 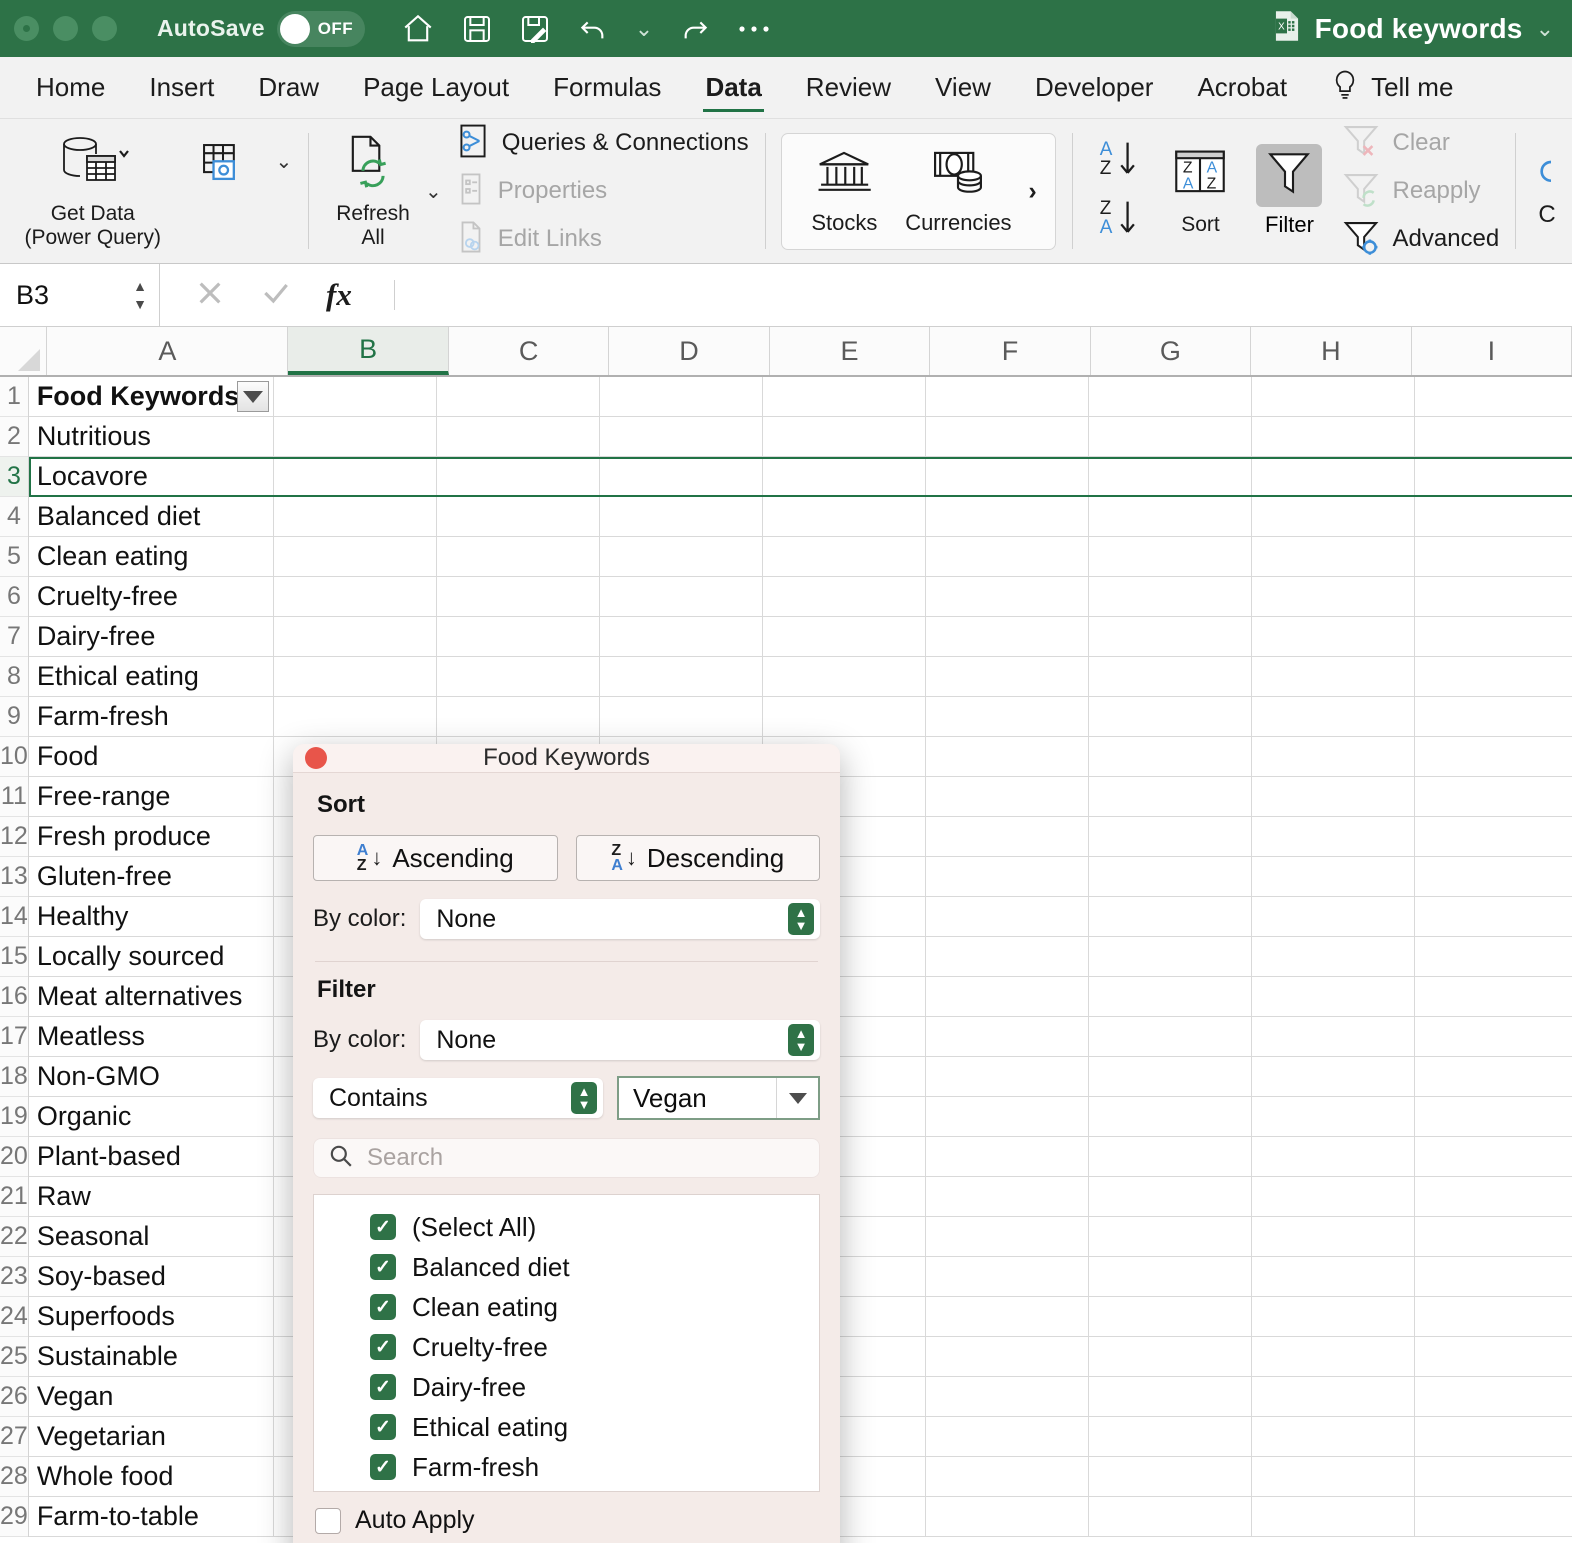 I want to click on cell-G6, so click(x=1170, y=596).